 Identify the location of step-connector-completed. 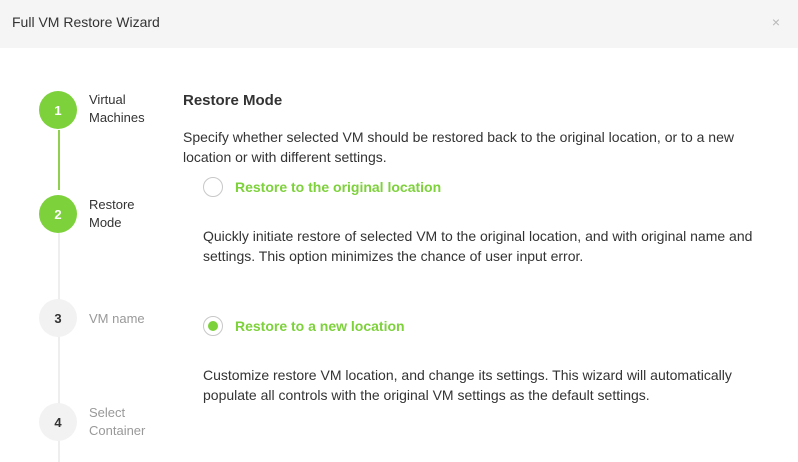
(59, 160).